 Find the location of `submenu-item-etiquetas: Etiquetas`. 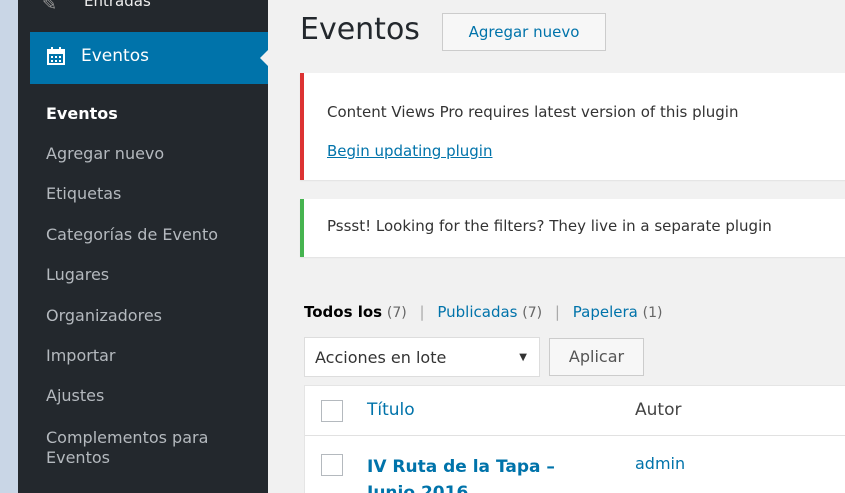

submenu-item-etiquetas: Etiquetas is located at coordinates (83, 194).